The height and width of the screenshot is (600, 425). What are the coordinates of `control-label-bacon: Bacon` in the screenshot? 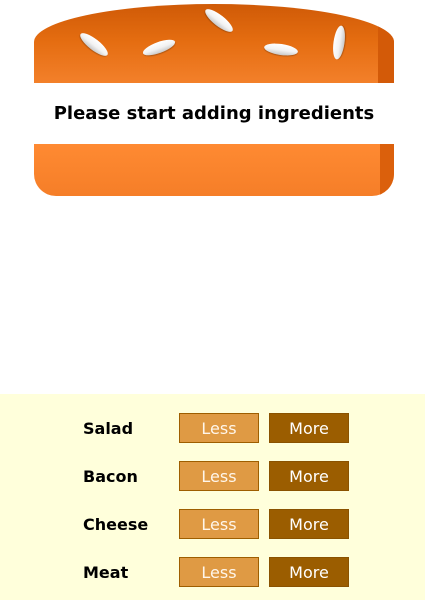 It's located at (110, 476).